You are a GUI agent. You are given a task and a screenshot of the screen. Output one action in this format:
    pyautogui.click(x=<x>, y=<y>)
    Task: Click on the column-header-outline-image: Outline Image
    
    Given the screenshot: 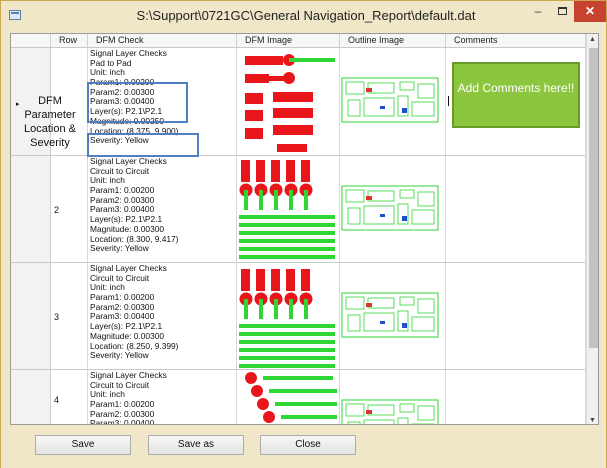 What is the action you would take?
    pyautogui.click(x=393, y=41)
    